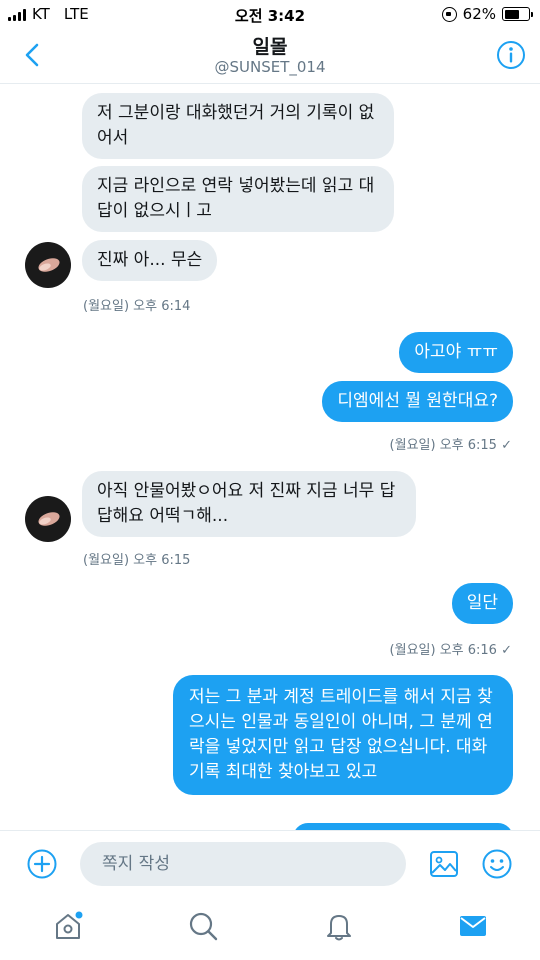 The width and height of the screenshot is (540, 960). I want to click on add-image-button, so click(444, 864).